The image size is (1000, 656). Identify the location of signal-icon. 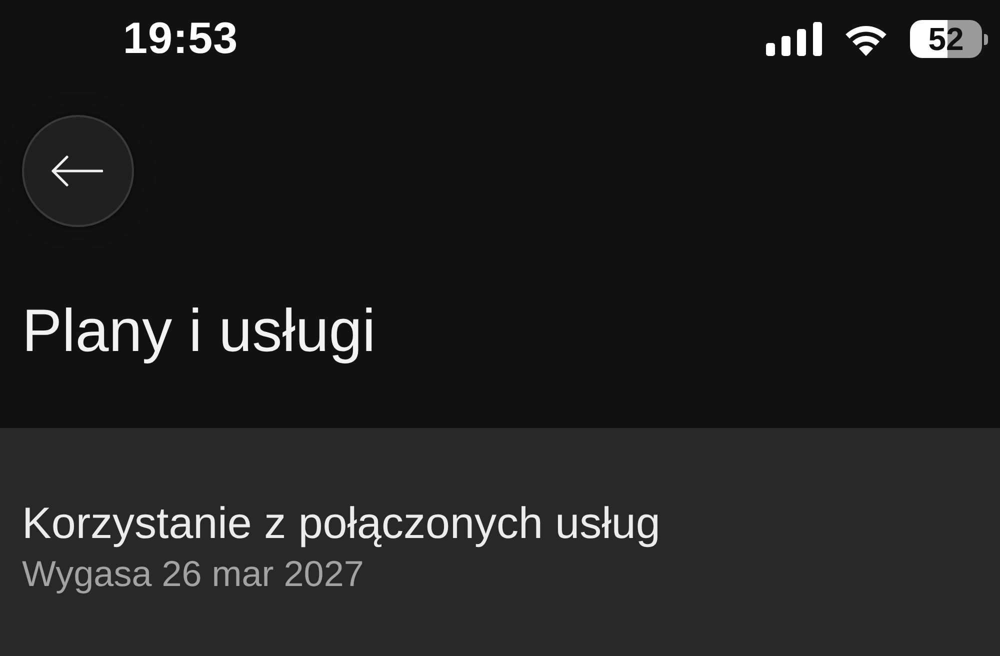
(794, 39).